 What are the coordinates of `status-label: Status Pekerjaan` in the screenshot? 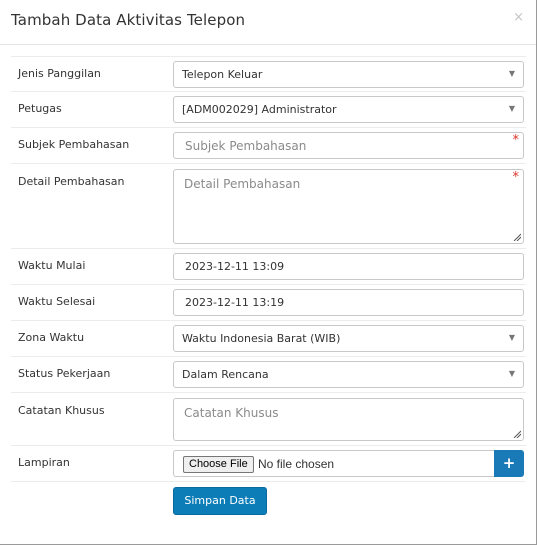 It's located at (64, 373).